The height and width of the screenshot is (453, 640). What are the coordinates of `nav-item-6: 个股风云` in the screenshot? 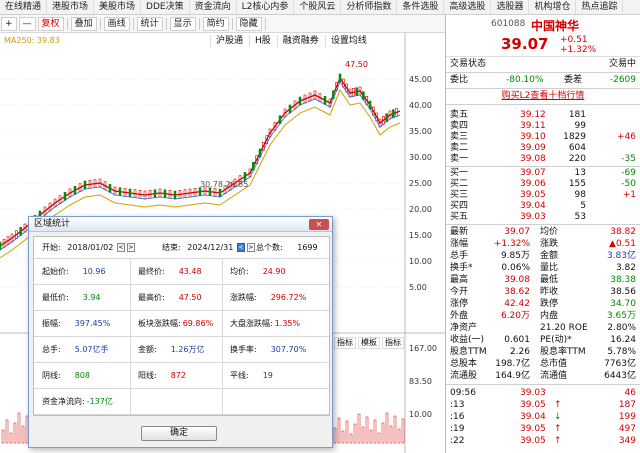 It's located at (318, 7).